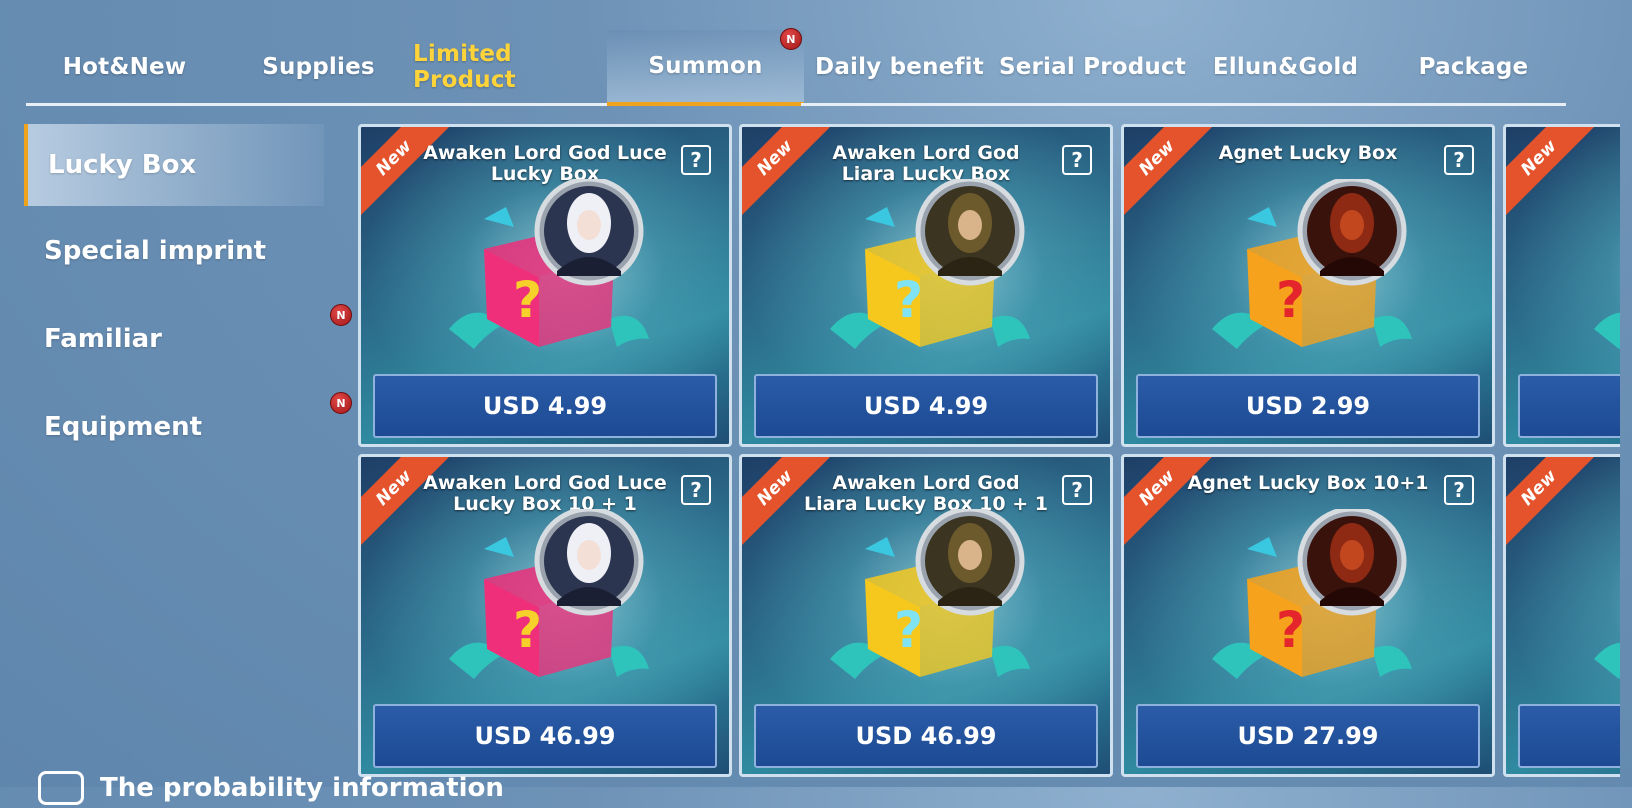 This screenshot has height=808, width=1632. I want to click on tab-label: Summon, so click(705, 66).